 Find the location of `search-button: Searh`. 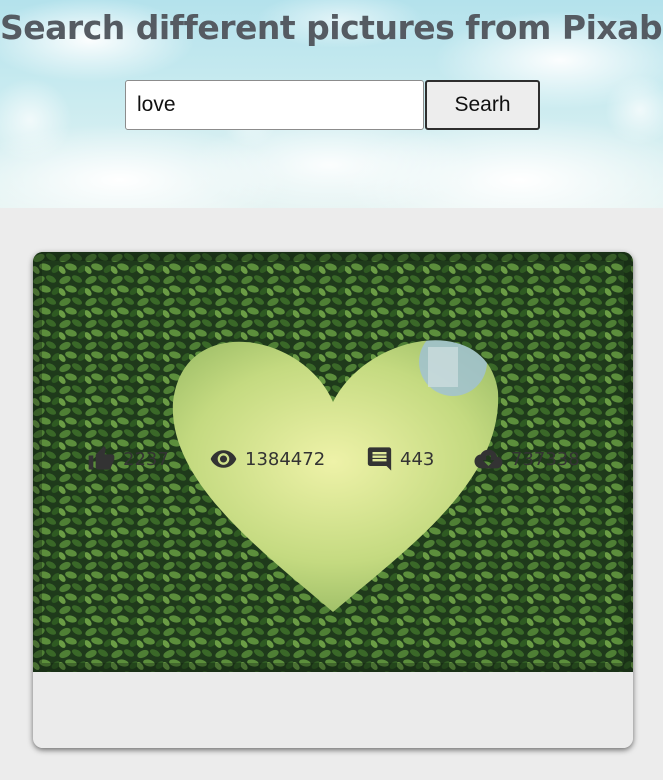

search-button: Searh is located at coordinates (482, 105).